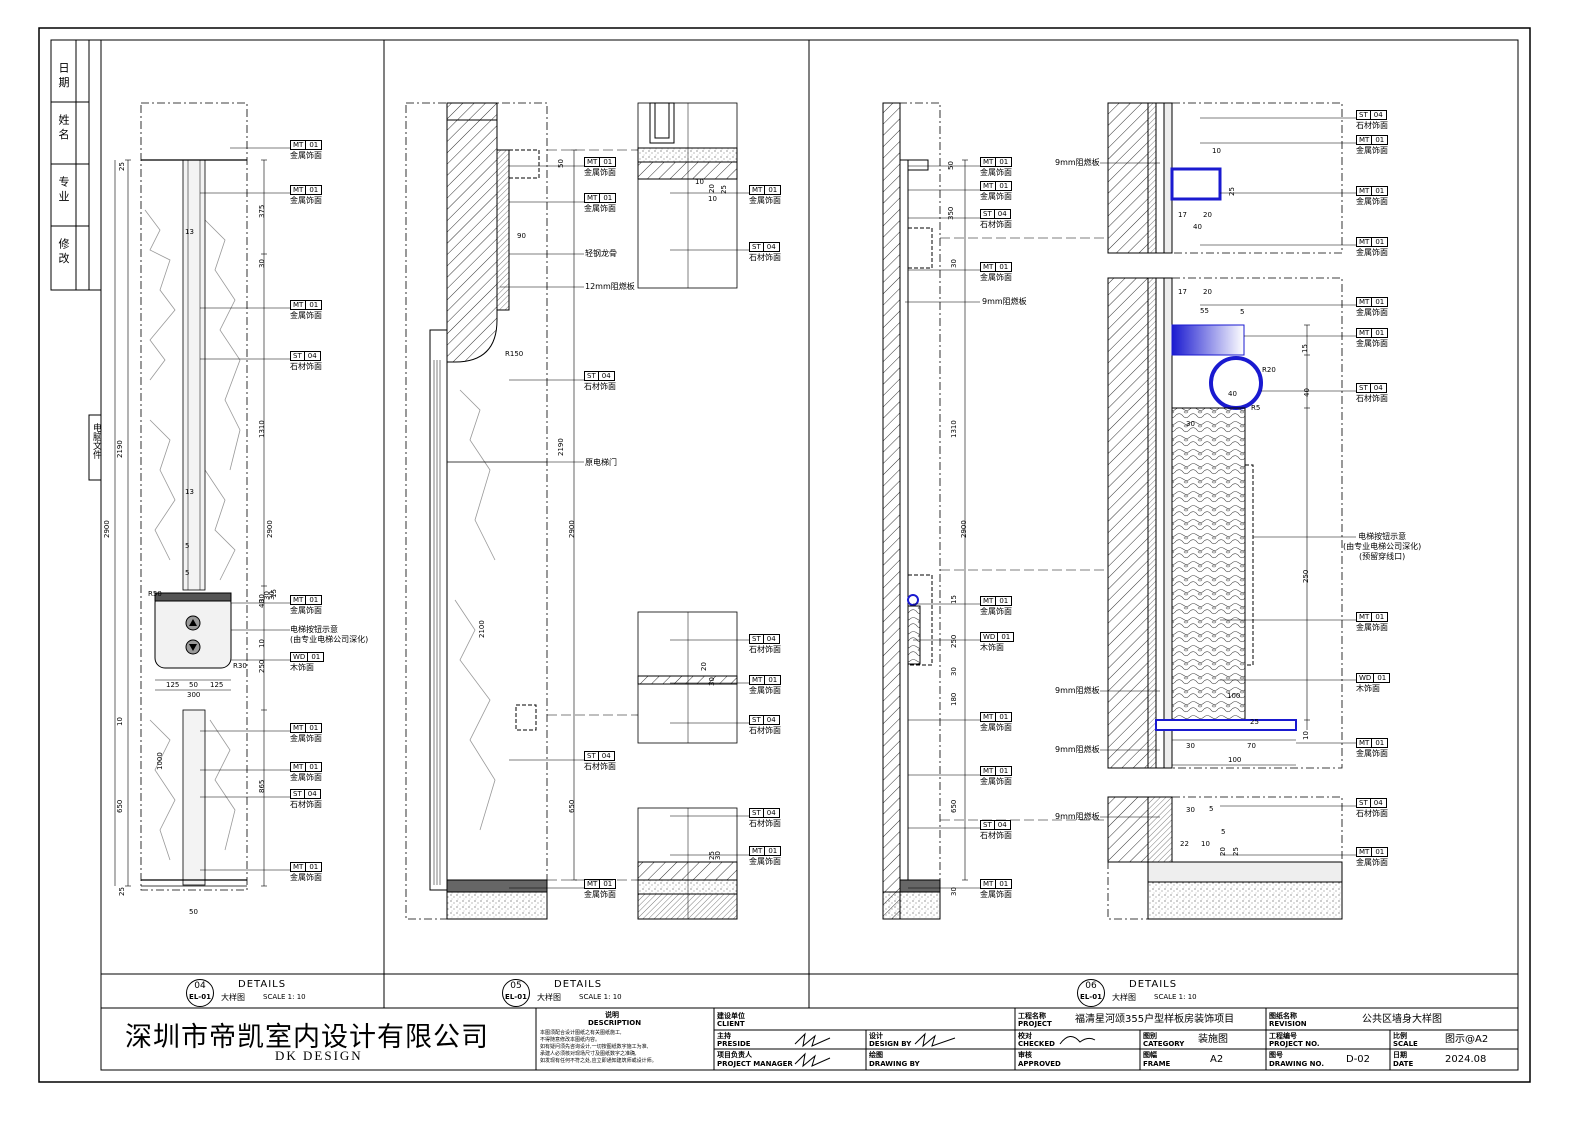 This screenshot has width=1588, height=1127. I want to click on dimension-label: 125, so click(173, 685).